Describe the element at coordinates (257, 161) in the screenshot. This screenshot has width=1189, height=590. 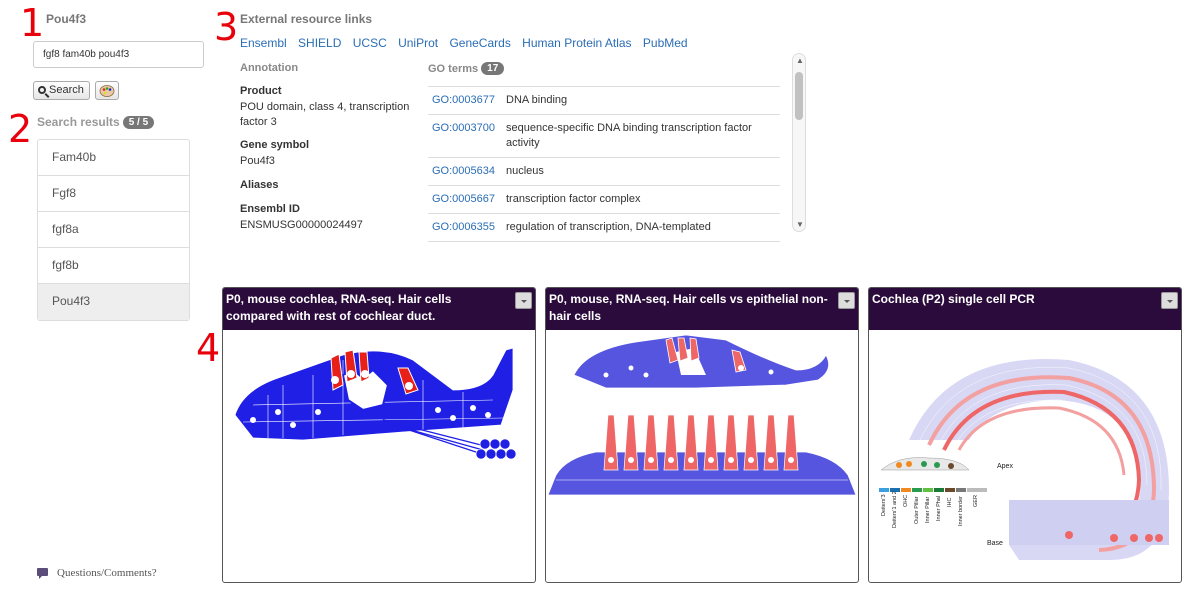
I see `gene-symbol-value: Pou4f3` at that location.